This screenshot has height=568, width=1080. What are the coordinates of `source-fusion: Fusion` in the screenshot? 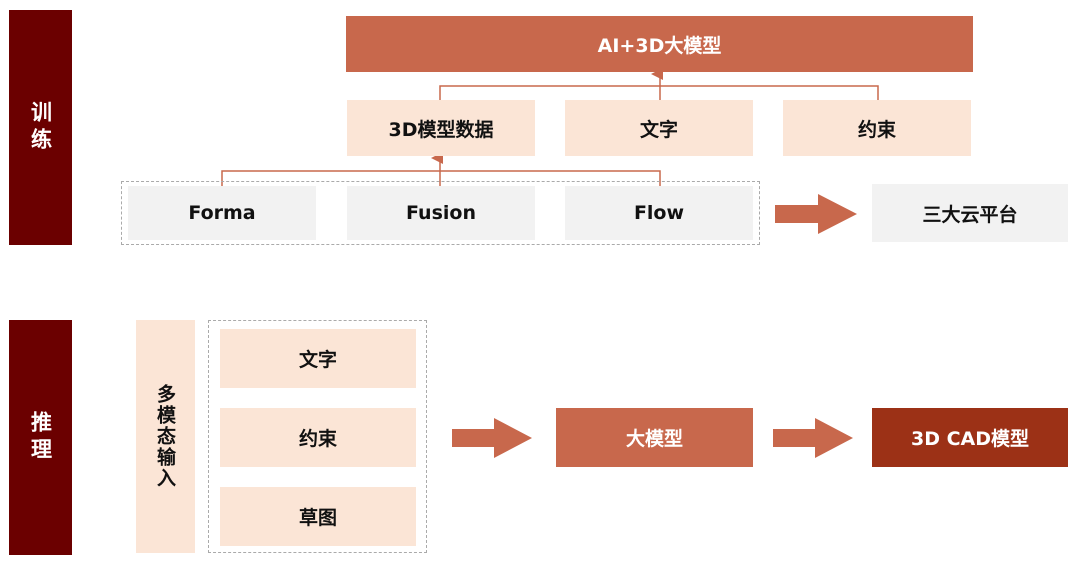 It's located at (441, 213).